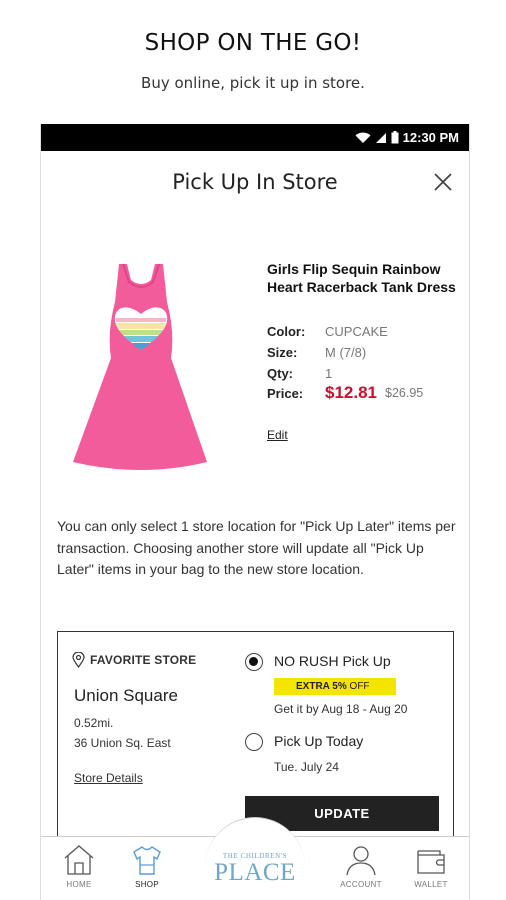 The width and height of the screenshot is (506, 900). I want to click on nav-account: ACCOUNT, so click(361, 866).